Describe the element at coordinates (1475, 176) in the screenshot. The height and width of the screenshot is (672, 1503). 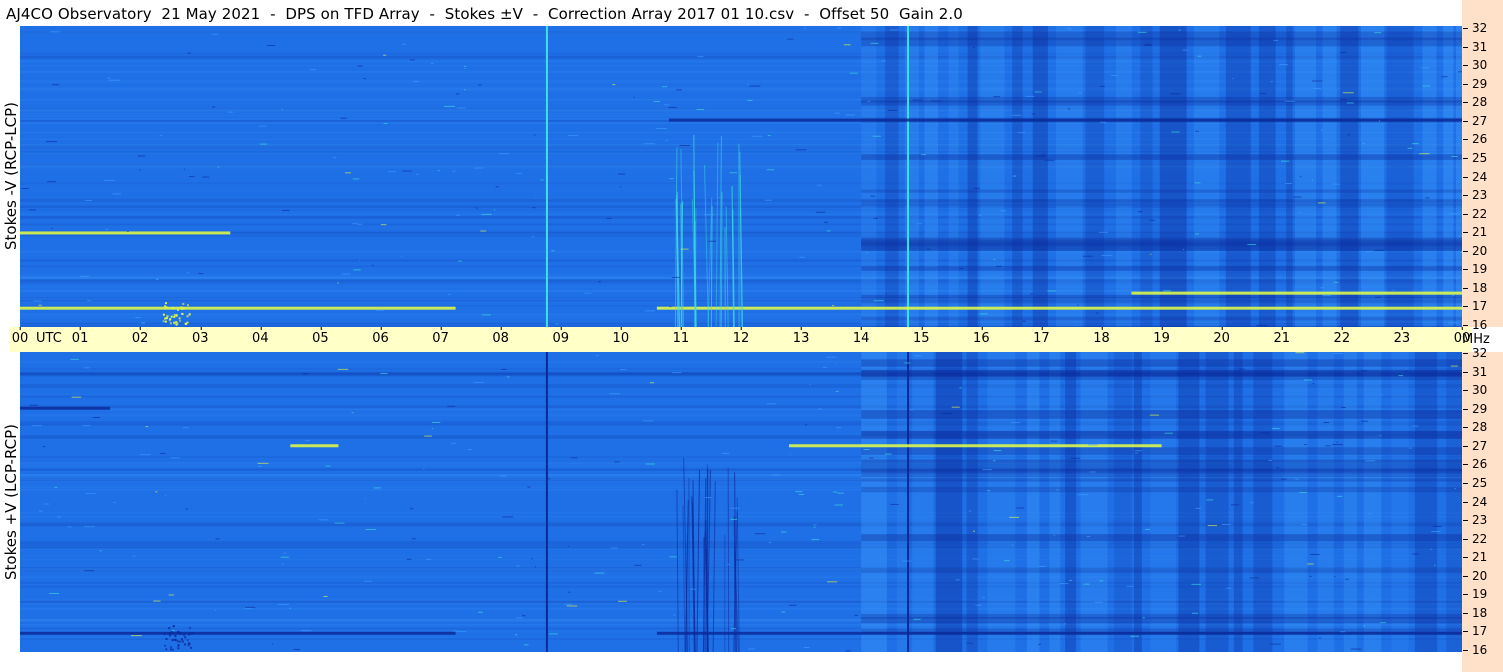
I see `frequency-tick-label: 24` at that location.